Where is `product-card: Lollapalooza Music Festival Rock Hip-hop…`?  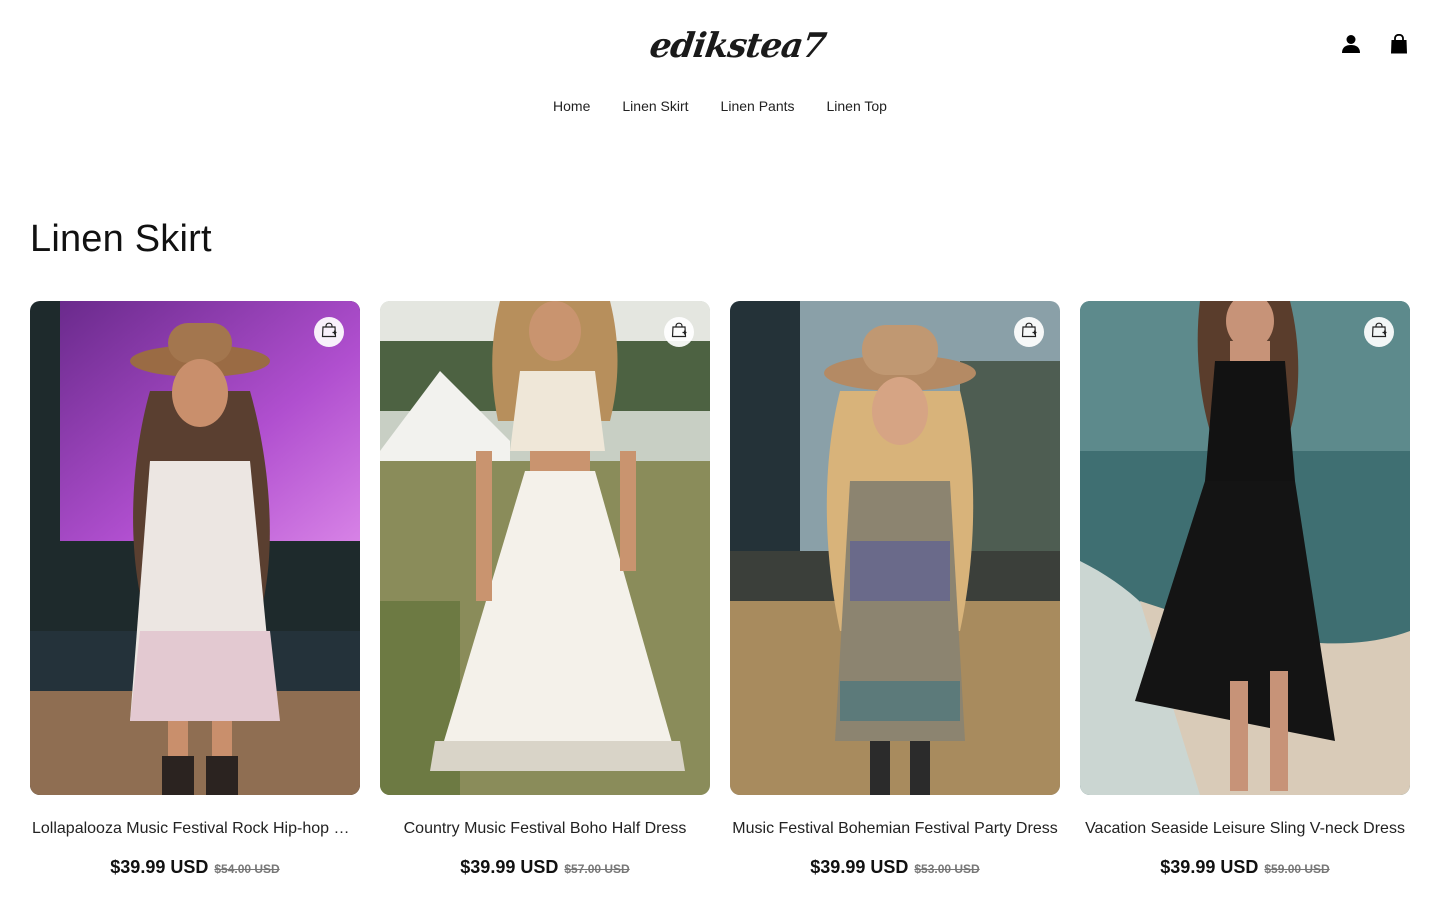
product-card: Lollapalooza Music Festival Rock Hip-hop… is located at coordinates (195, 589).